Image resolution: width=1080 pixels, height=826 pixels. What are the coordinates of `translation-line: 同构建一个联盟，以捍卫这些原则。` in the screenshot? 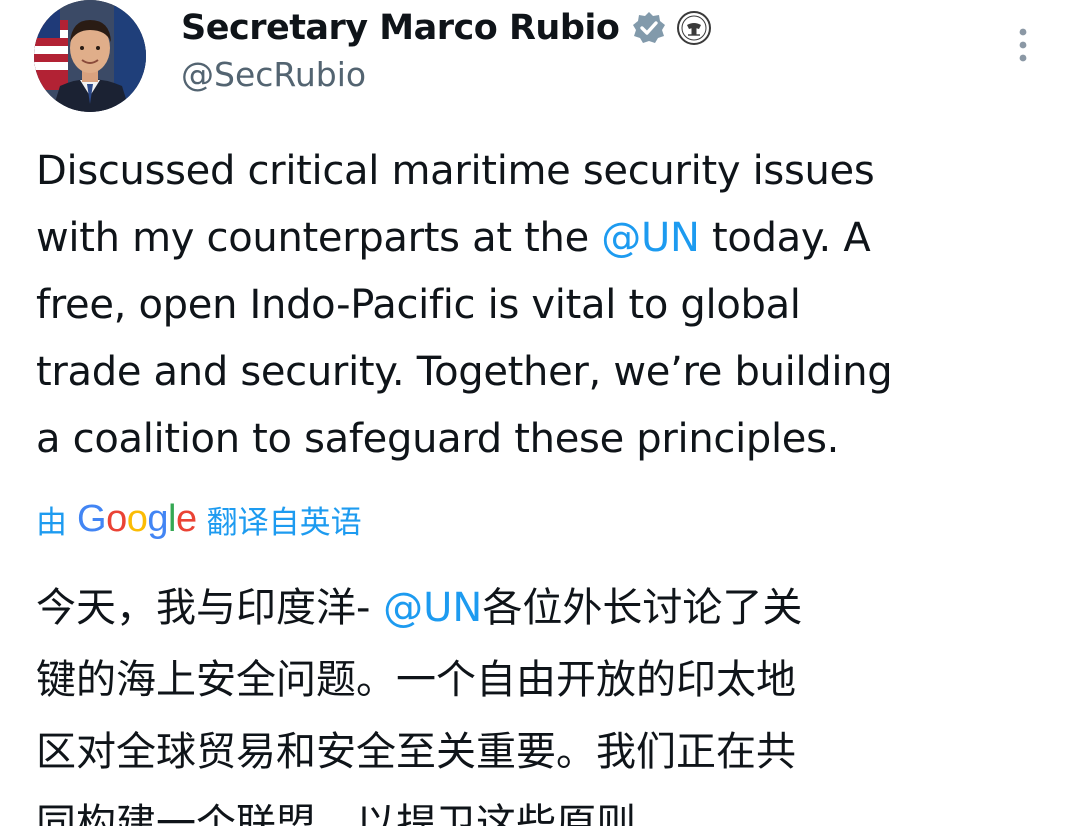 It's located at (551, 807).